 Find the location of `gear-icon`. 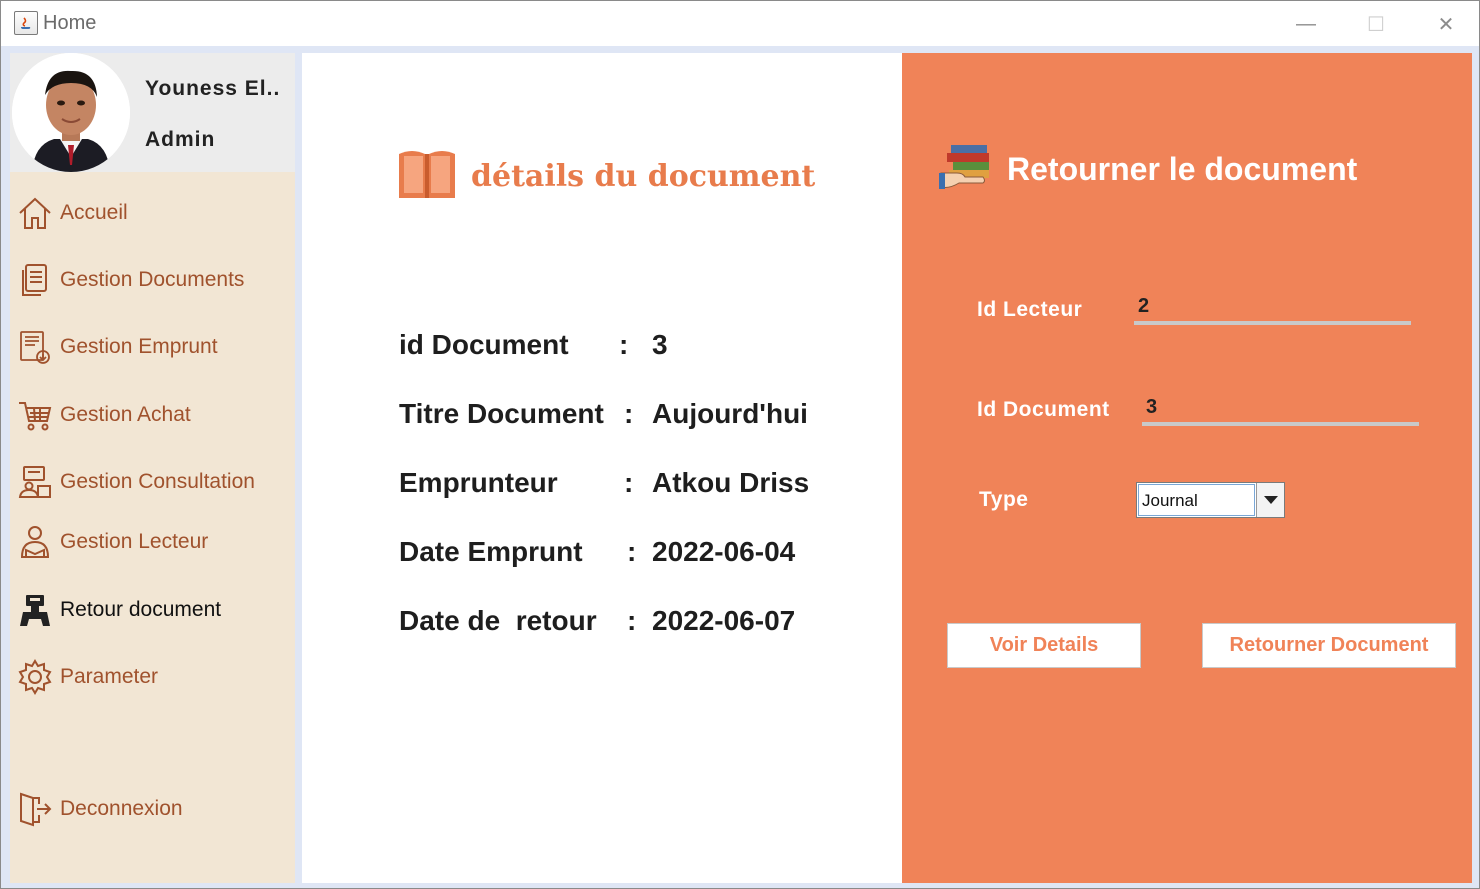

gear-icon is located at coordinates (35, 677).